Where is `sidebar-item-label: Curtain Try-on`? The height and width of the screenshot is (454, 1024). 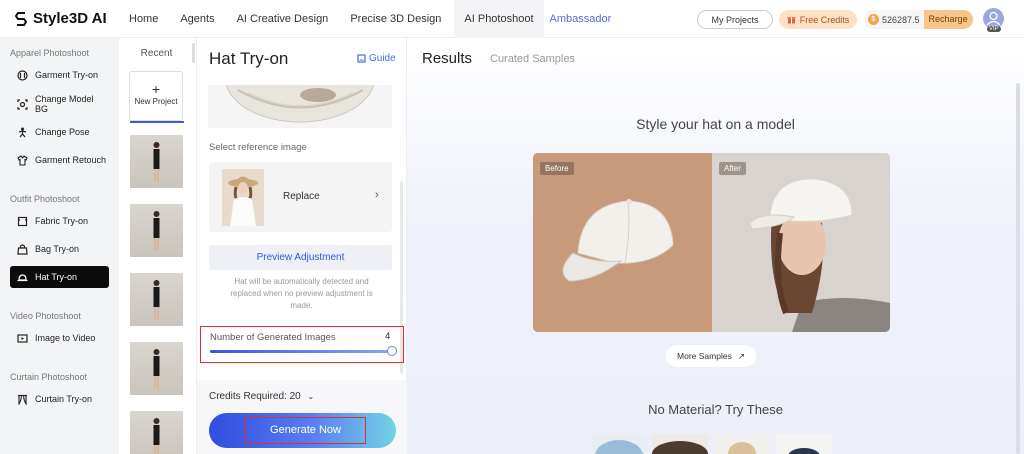
sidebar-item-label: Curtain Try-on is located at coordinates (64, 399).